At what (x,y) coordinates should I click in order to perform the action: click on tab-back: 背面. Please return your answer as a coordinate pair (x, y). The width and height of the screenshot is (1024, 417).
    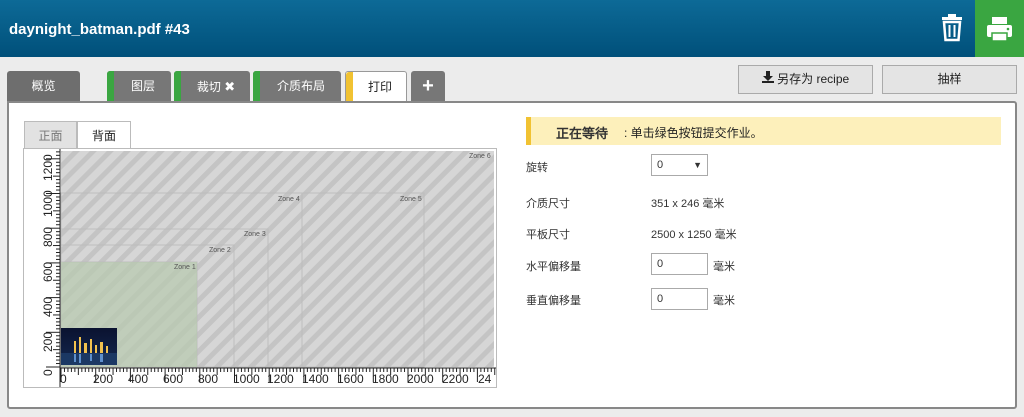
    Looking at the image, I should click on (104, 135).